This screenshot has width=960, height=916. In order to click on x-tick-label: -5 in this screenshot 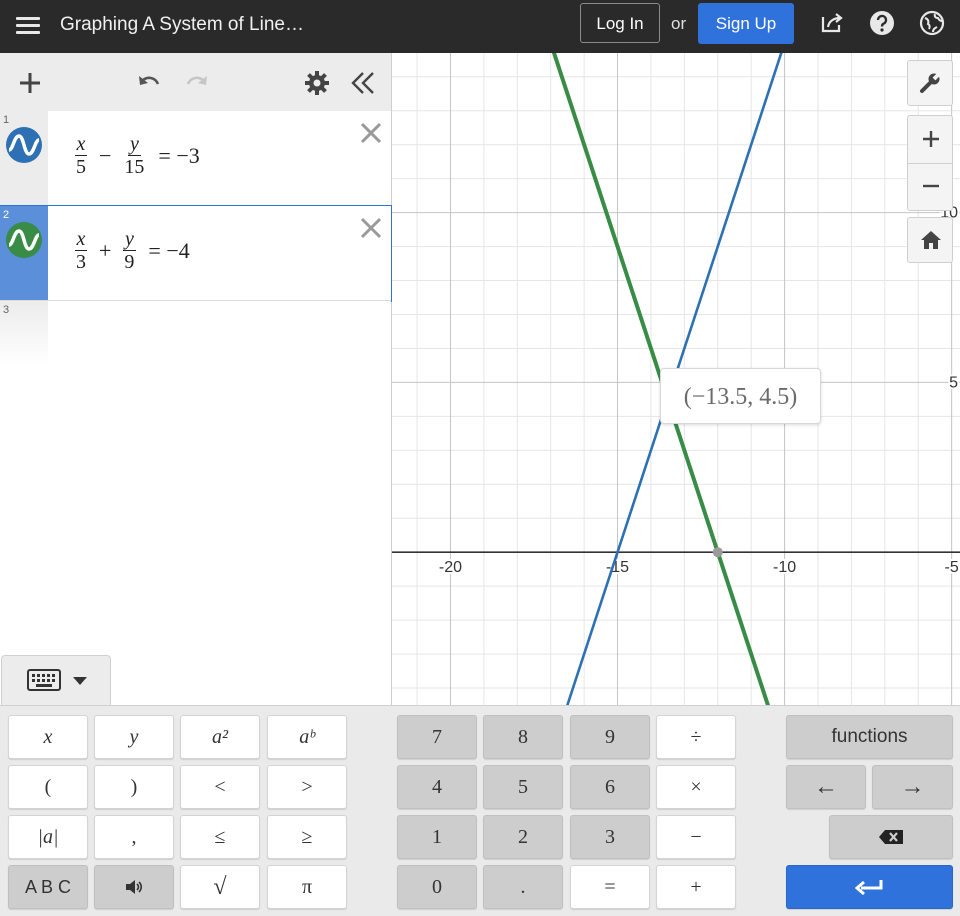, I will do `click(952, 567)`.